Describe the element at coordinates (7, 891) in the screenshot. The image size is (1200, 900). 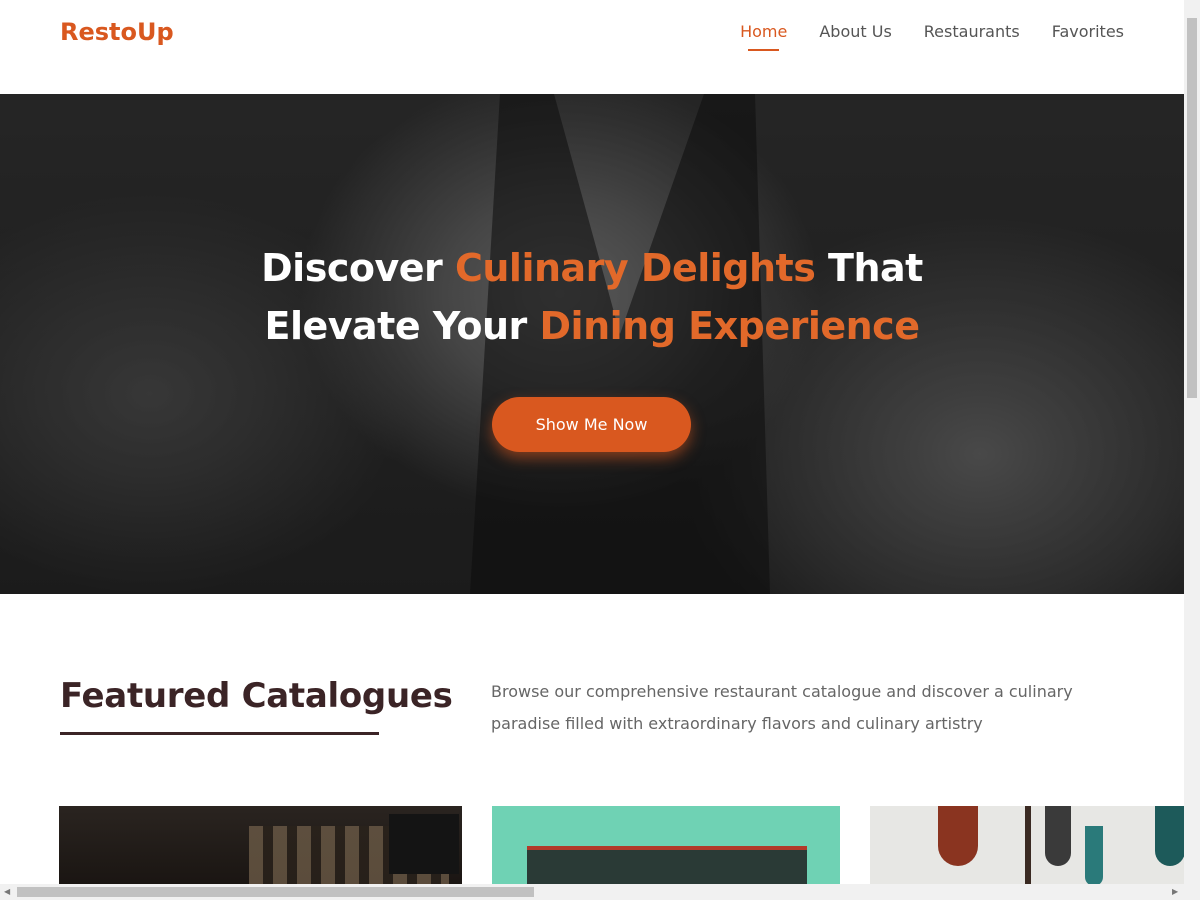
I see `scroll-left-icon: ◀` at that location.